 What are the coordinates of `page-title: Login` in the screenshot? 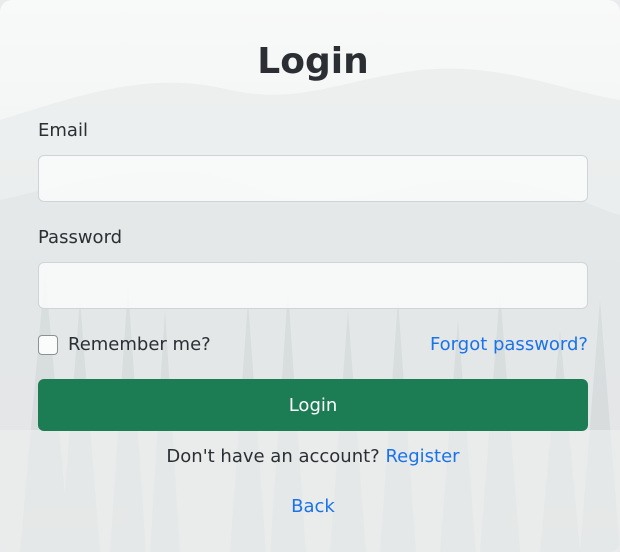 It's located at (313, 61).